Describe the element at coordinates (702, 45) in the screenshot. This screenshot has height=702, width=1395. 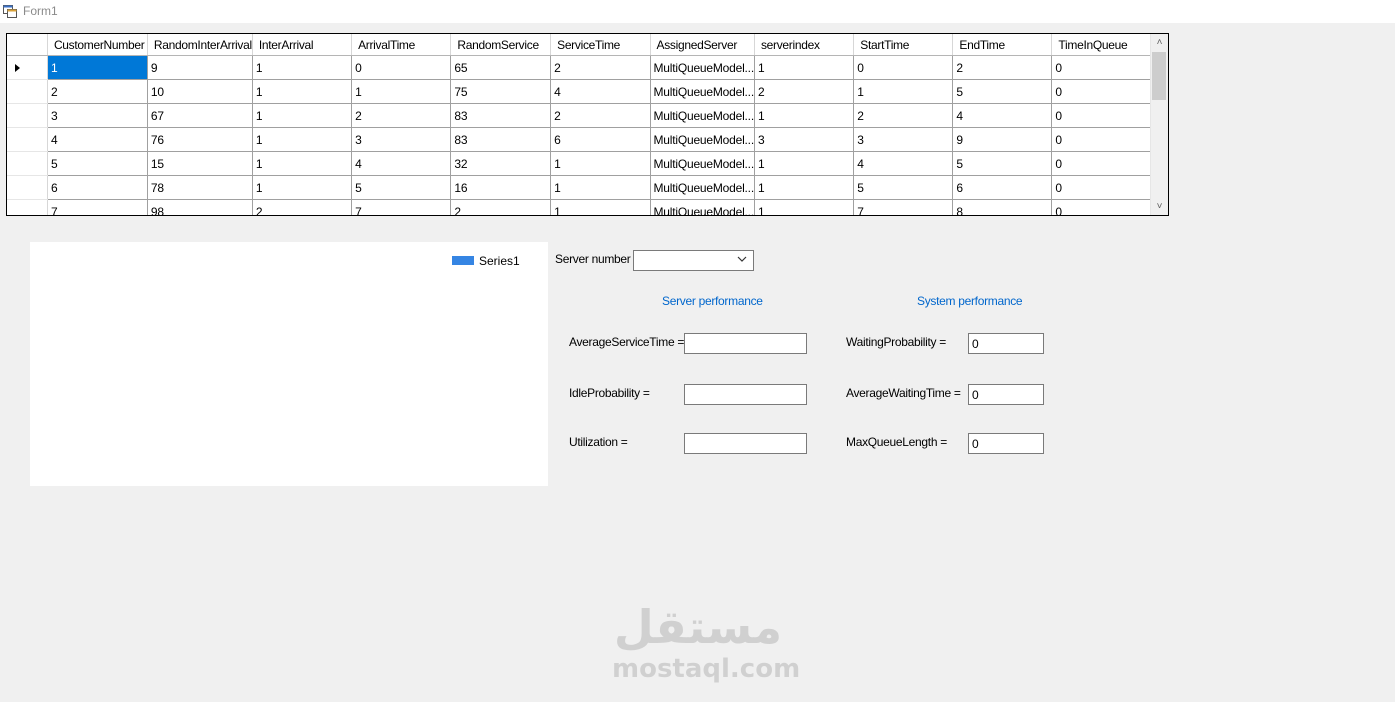
I see `column-header: AssignedServer` at that location.